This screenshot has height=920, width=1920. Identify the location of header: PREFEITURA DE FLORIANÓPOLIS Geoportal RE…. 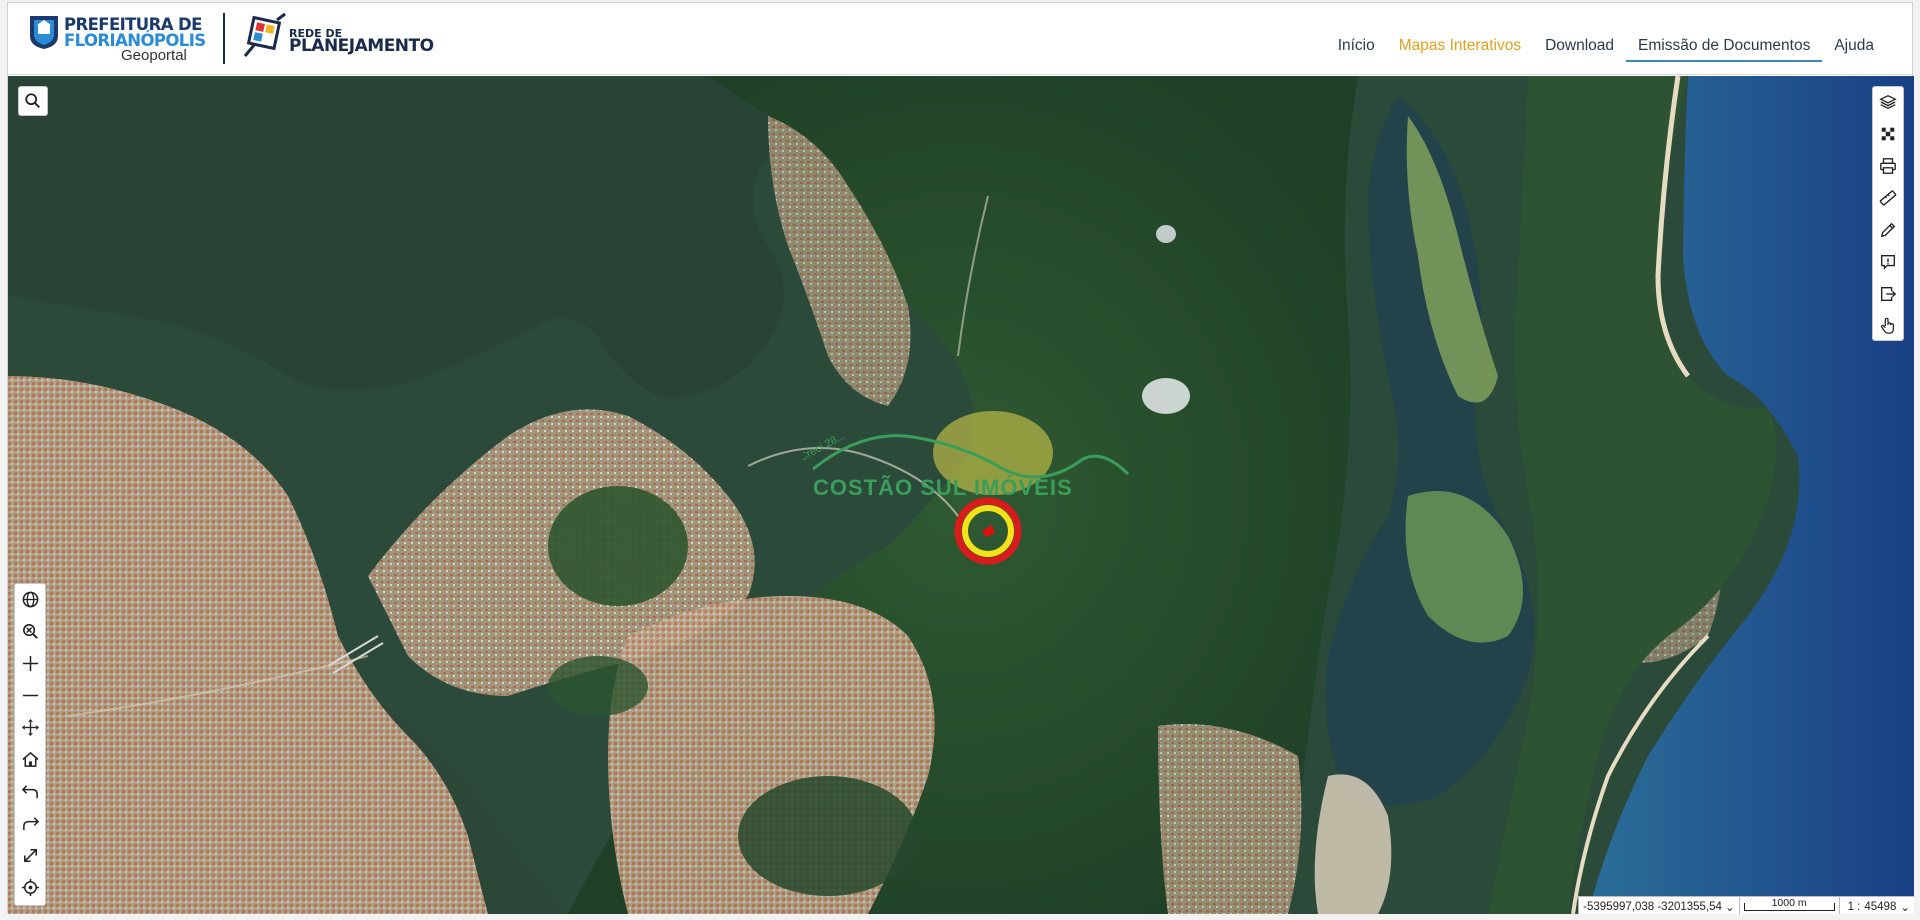
(960, 39).